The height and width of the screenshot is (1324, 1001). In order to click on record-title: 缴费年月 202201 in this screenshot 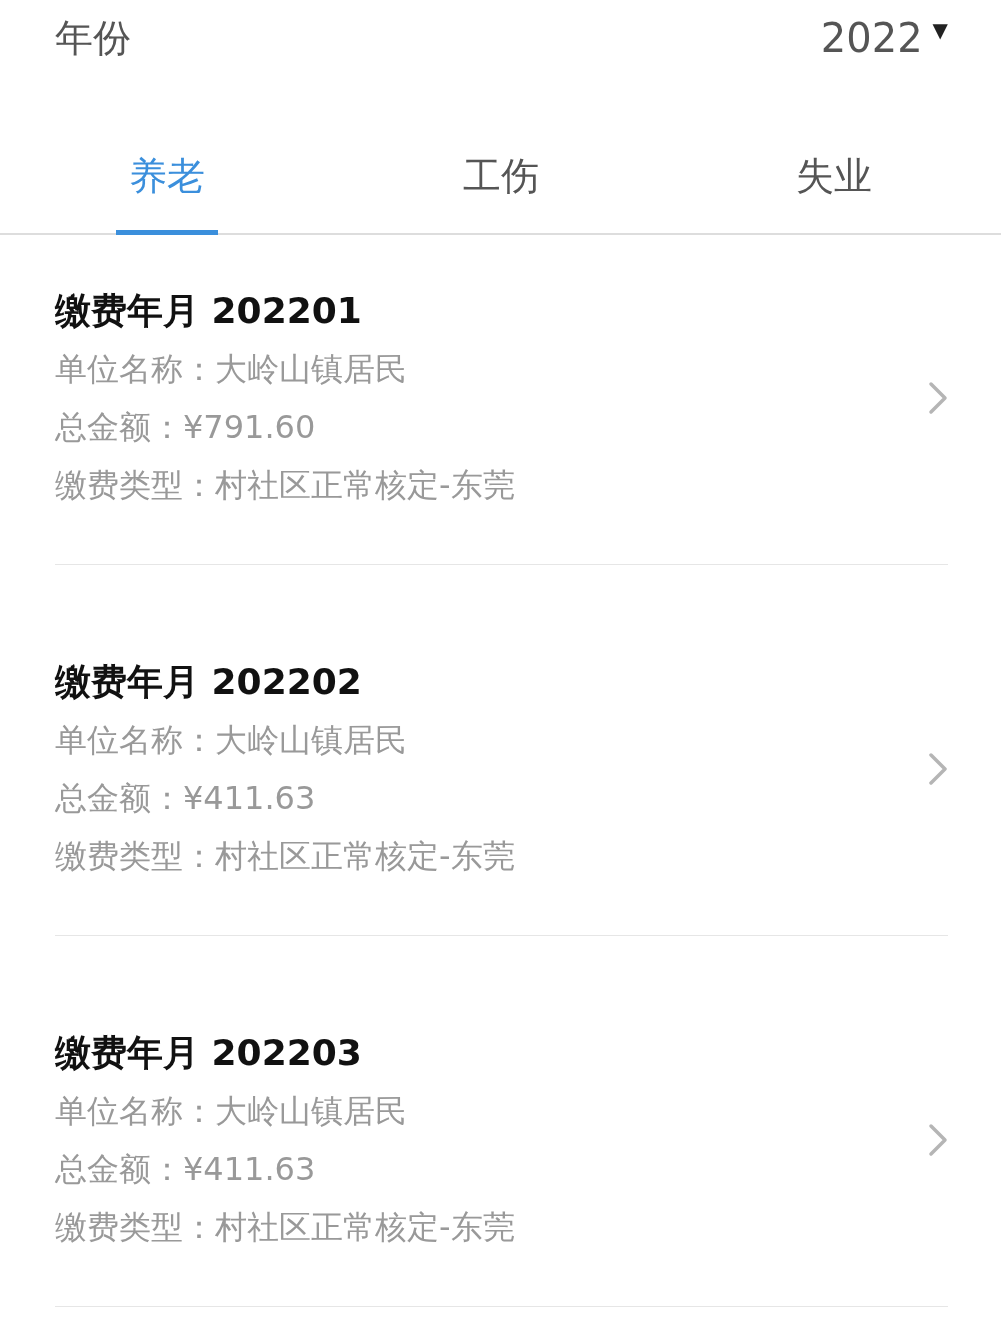, I will do `click(209, 311)`.